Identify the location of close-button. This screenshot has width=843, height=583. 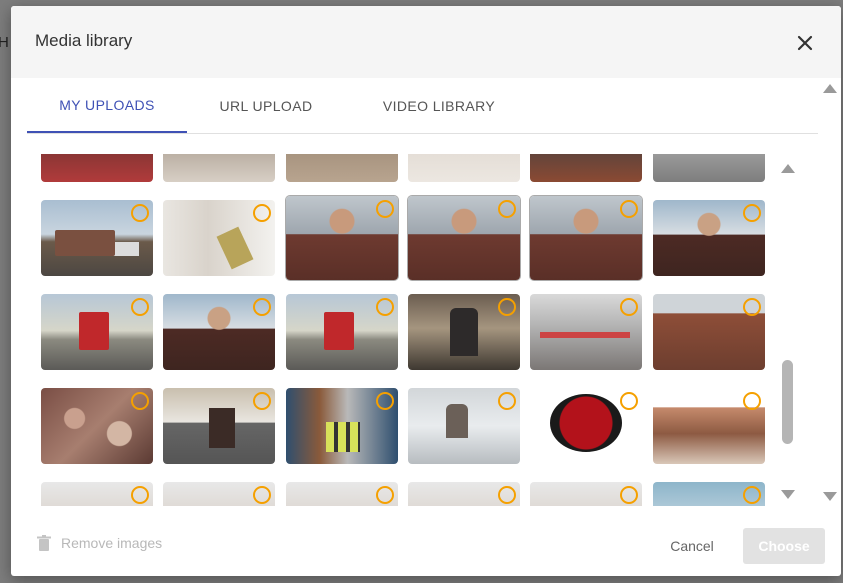
(805, 43).